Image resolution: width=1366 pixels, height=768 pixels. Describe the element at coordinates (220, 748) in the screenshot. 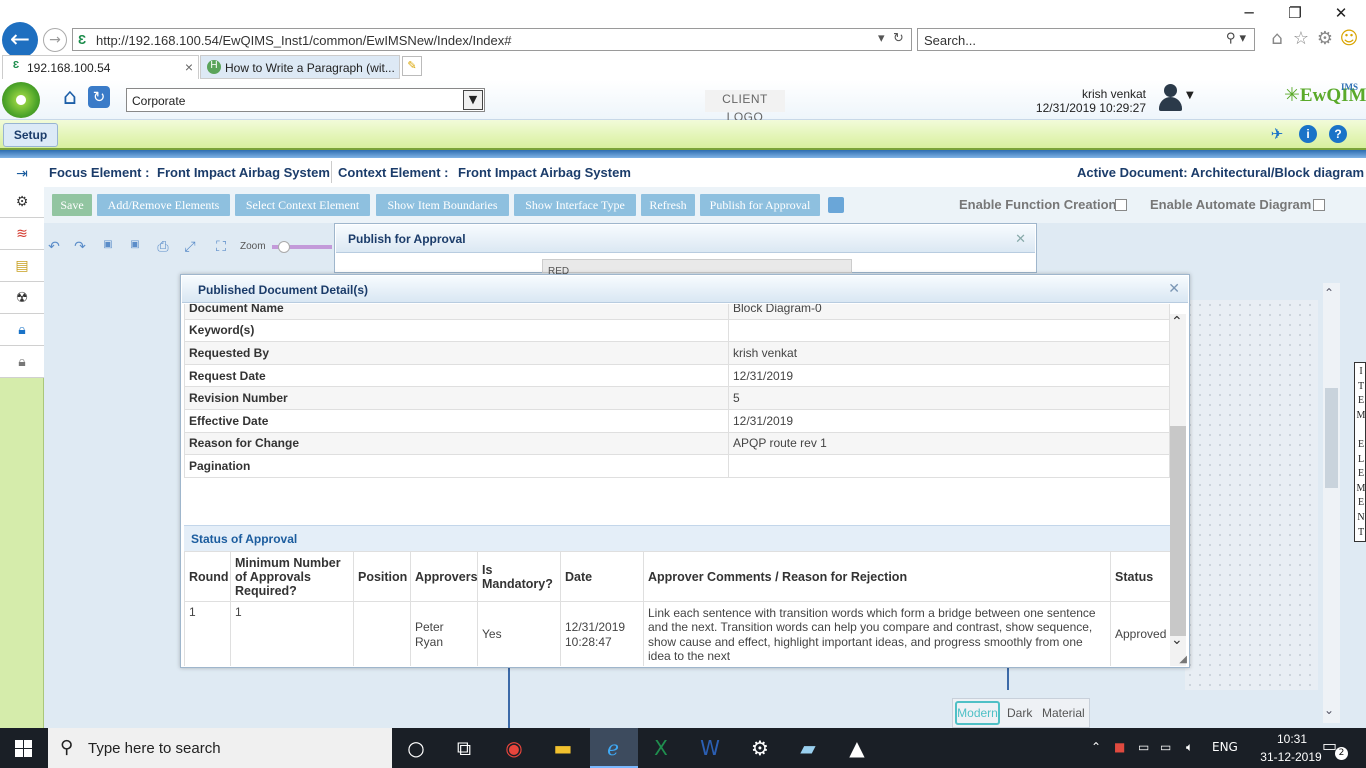

I see `taskbar-search-input: ⚲ Type here to search` at that location.